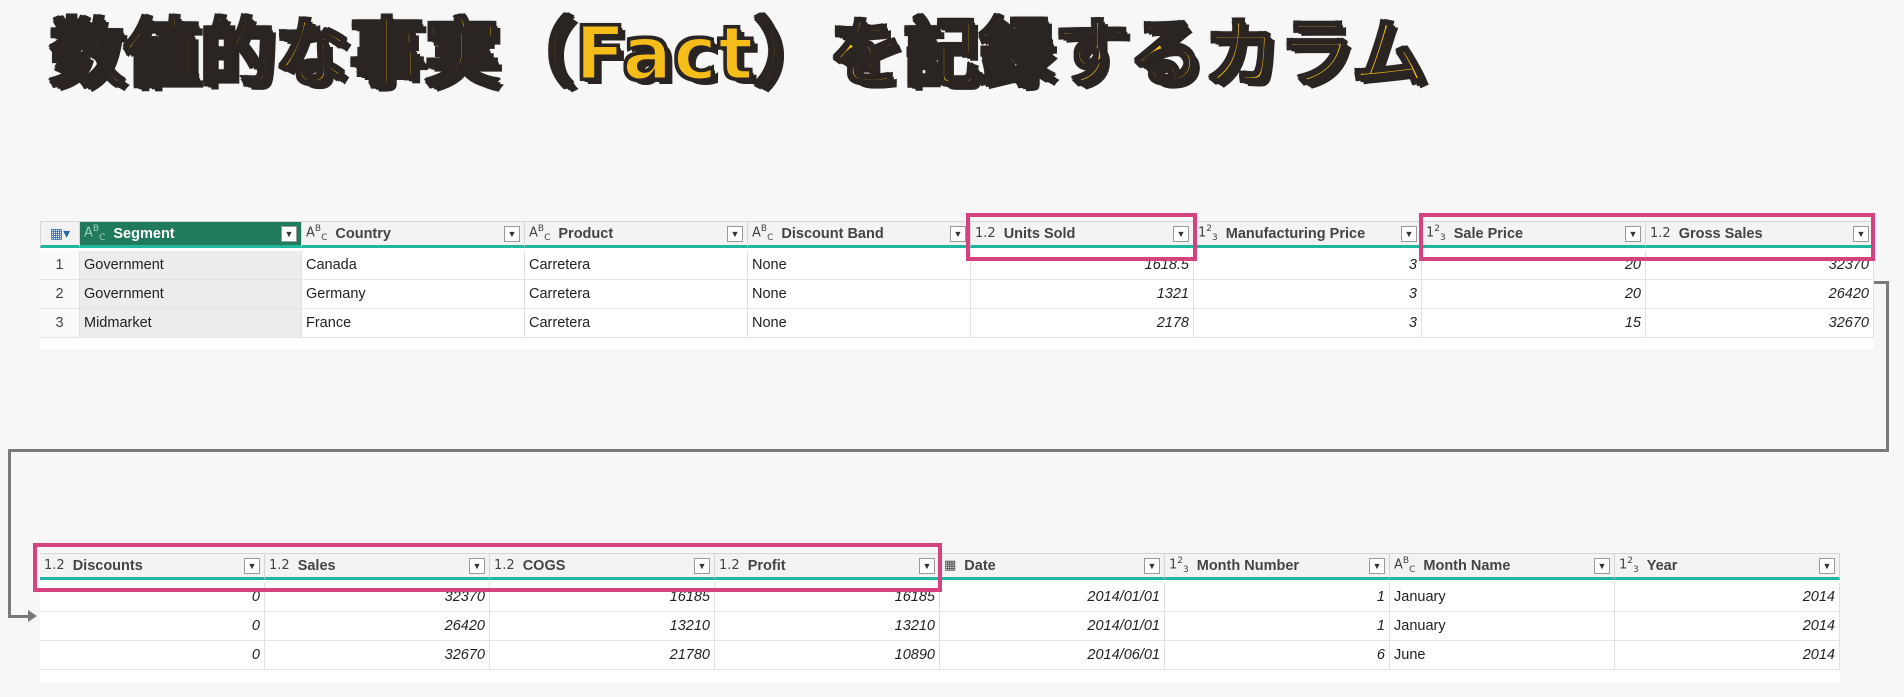 The height and width of the screenshot is (697, 1904). Describe the element at coordinates (1082, 265) in the screenshot. I see `cell-units-sold: 1618.5` at that location.